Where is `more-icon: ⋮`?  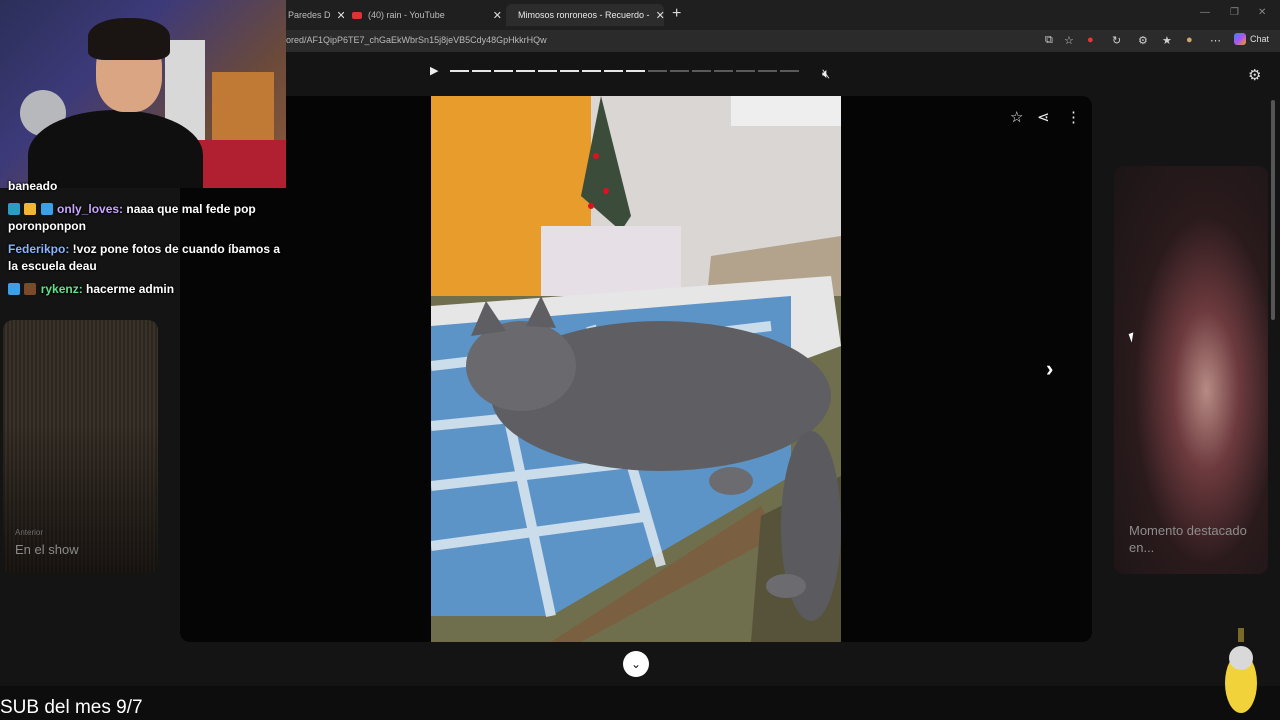 more-icon: ⋮ is located at coordinates (1073, 117).